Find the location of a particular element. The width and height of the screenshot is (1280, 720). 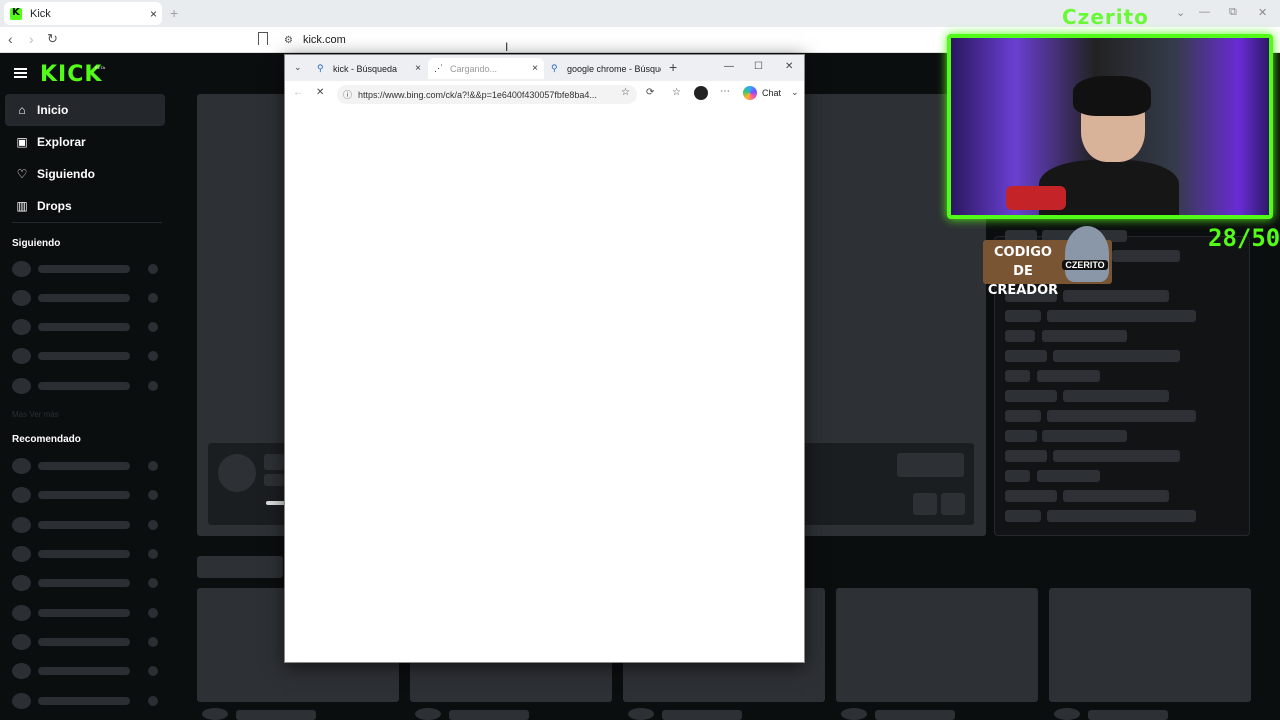

streamer-name: Czerito is located at coordinates (1105, 17).